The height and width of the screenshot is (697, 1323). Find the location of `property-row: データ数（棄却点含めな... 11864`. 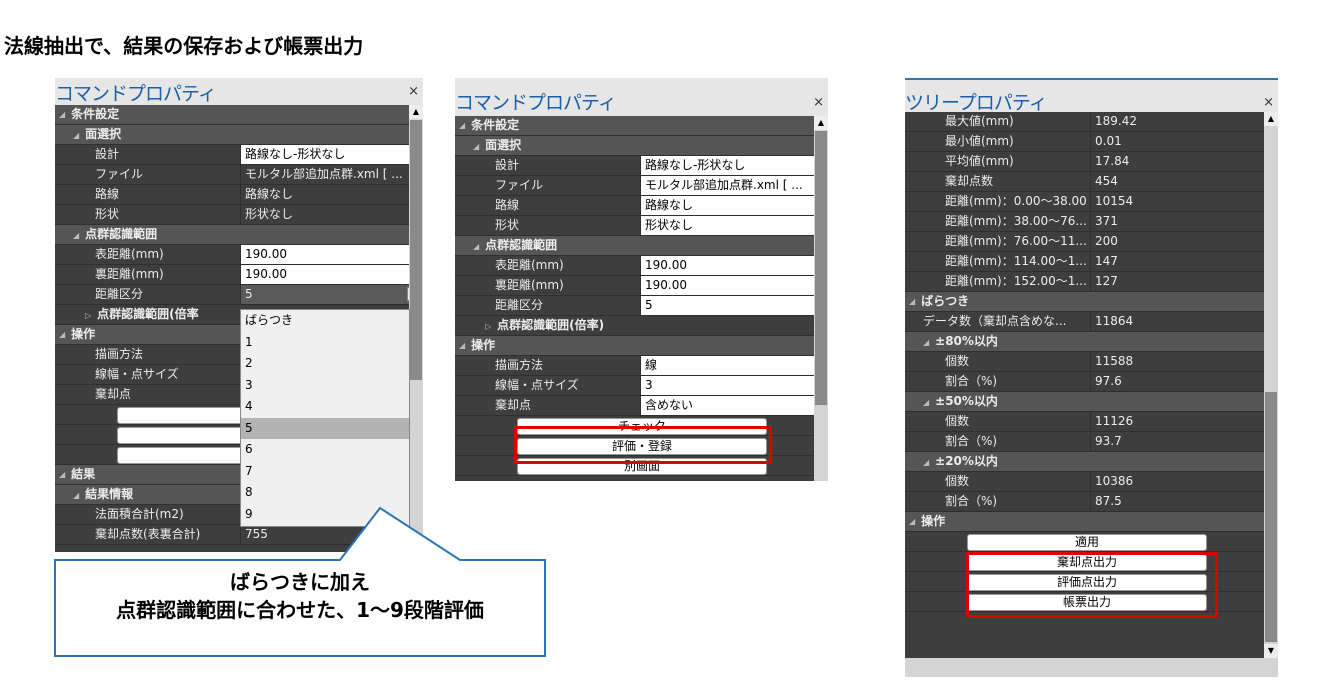

property-row: データ数（棄却点含めな... 11864 is located at coordinates (1091, 322).